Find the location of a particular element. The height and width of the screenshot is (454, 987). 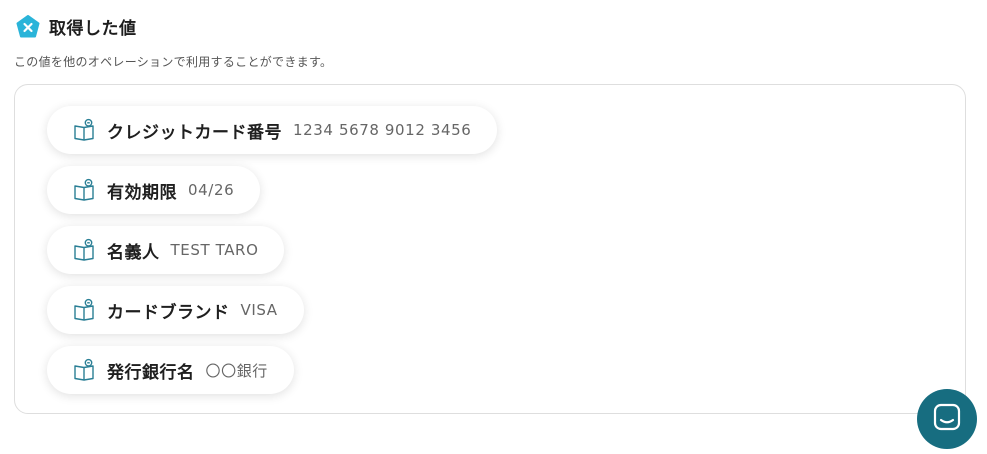

item-name: カードブランド is located at coordinates (168, 312).